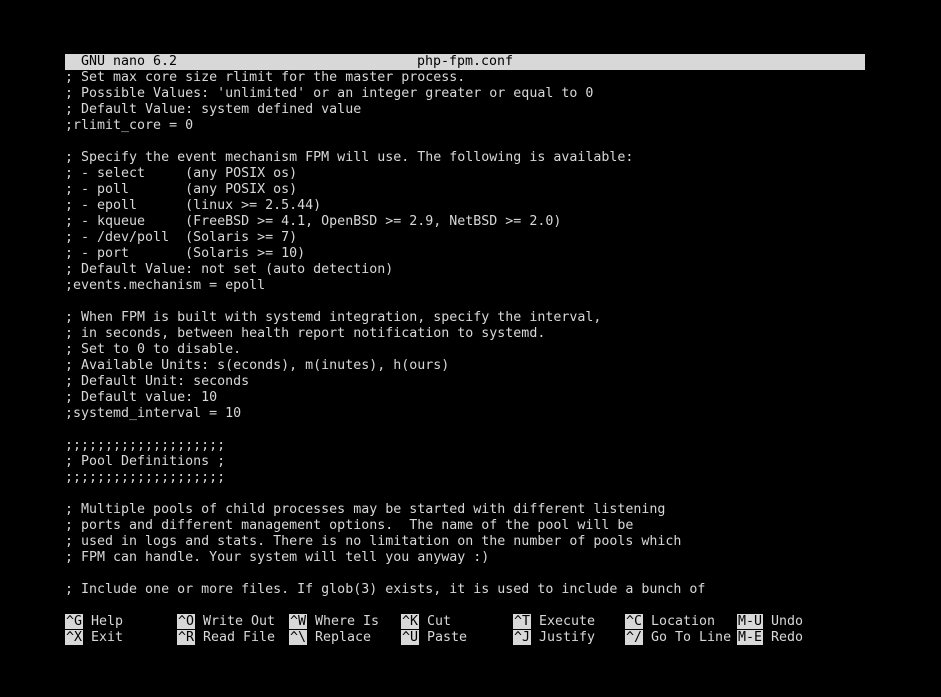 Image resolution: width=941 pixels, height=697 pixels. Describe the element at coordinates (683, 621) in the screenshot. I see `shortcut-label: Location` at that location.